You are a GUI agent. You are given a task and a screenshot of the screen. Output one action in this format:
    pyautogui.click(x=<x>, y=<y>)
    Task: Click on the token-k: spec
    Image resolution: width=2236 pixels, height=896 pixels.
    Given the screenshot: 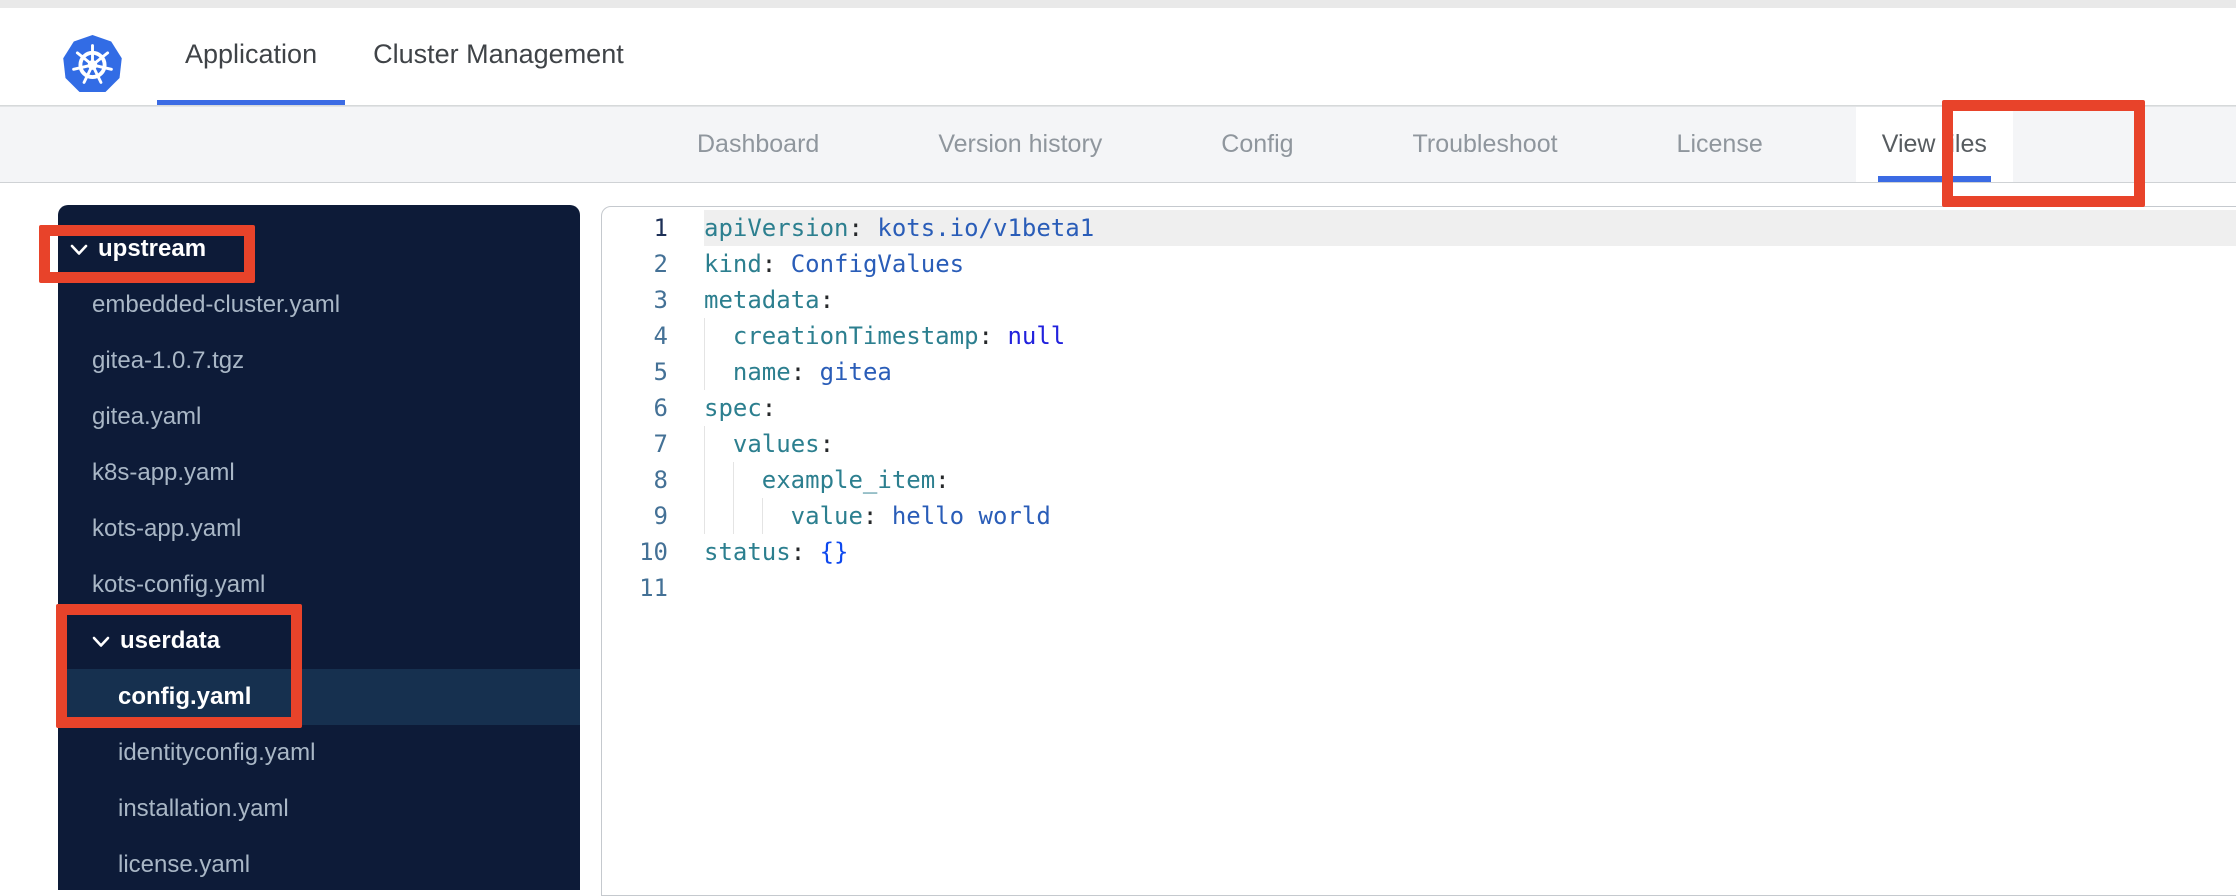 What is the action you would take?
    pyautogui.click(x=733, y=408)
    